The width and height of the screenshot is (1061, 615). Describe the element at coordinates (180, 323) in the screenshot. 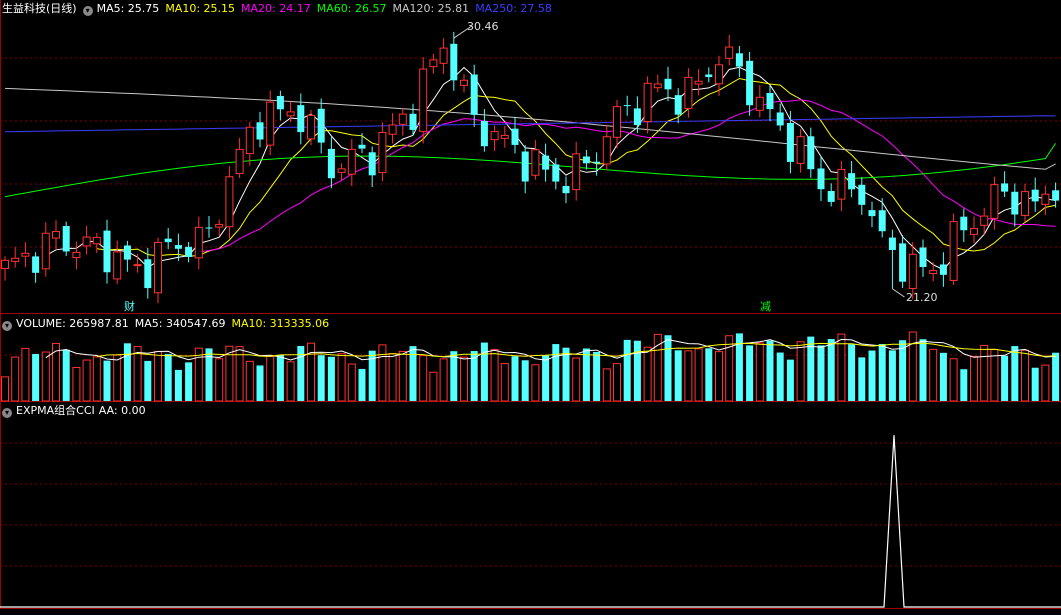

I see `legend-vol-ma5: MA5: 340547.69` at that location.